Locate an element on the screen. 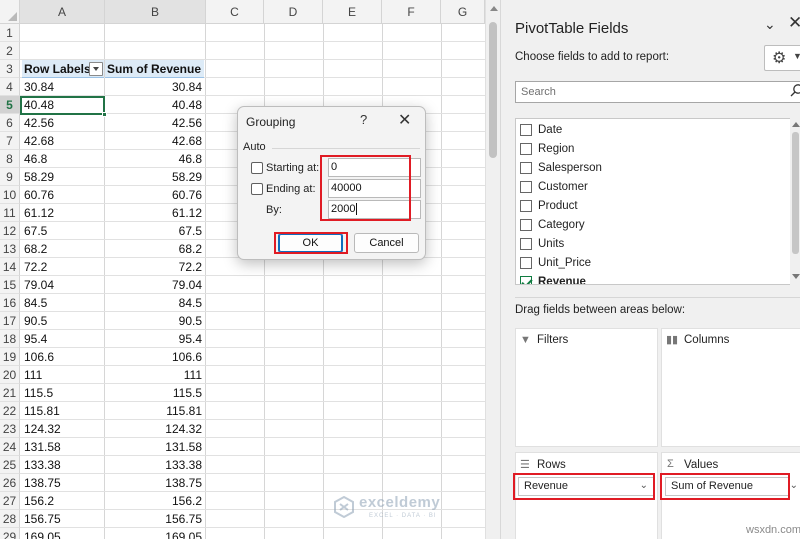  columns-area is located at coordinates (730, 387).